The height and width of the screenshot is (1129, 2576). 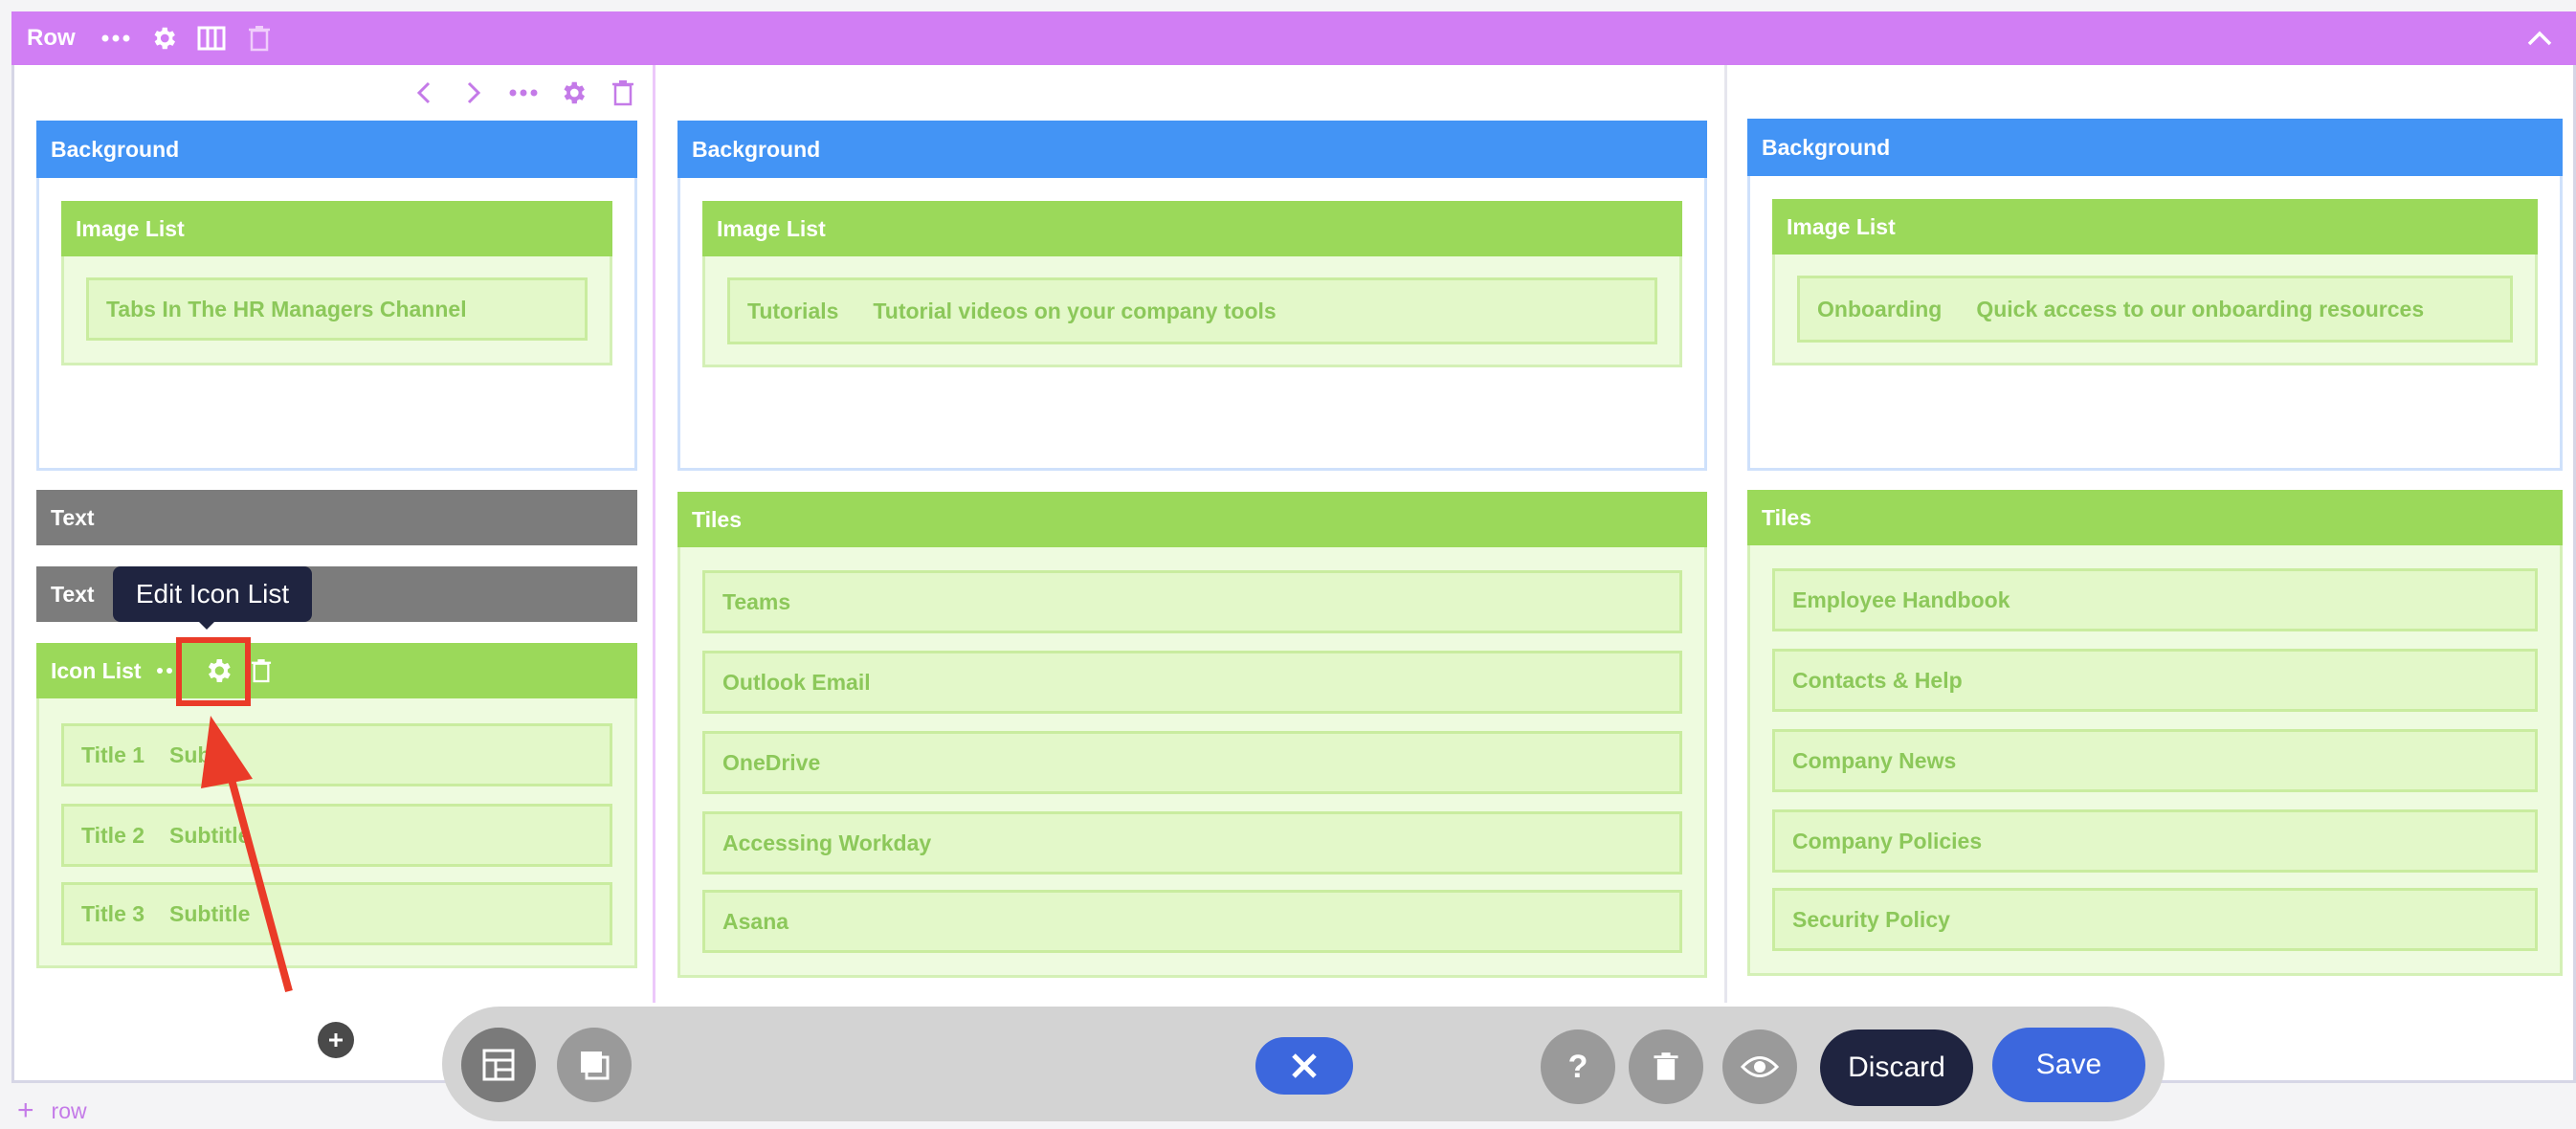 I want to click on close-icon, so click(x=1304, y=1065).